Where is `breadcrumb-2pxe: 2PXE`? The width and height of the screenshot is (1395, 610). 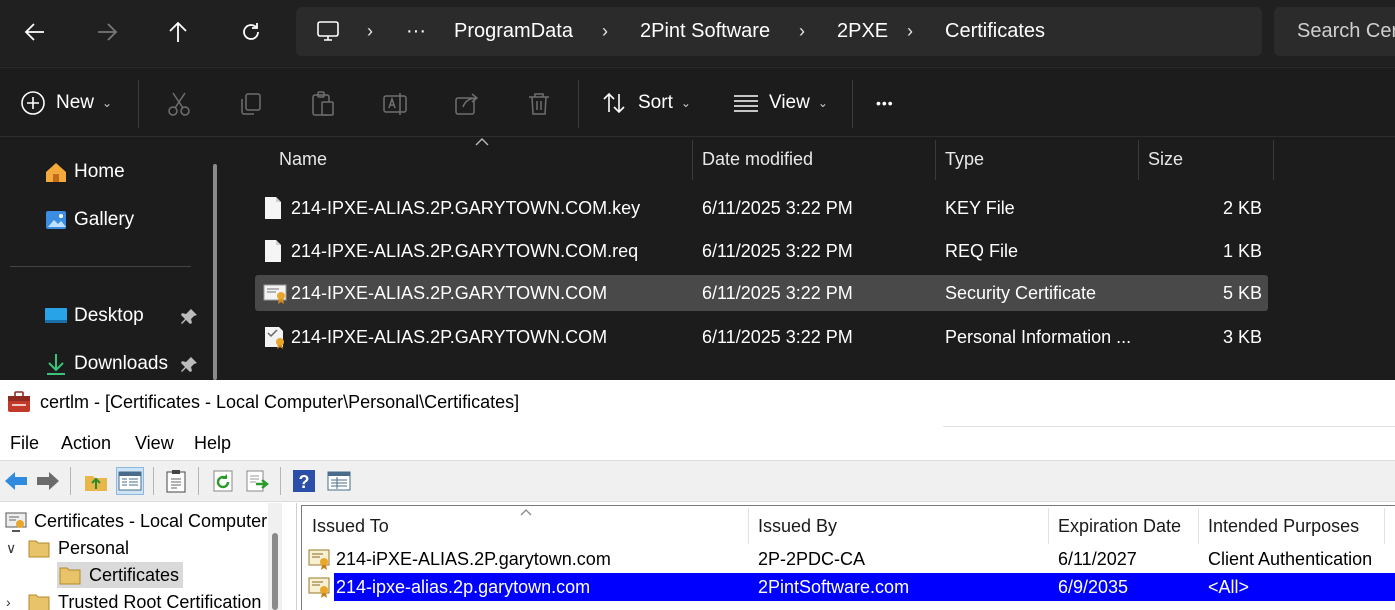
breadcrumb-2pxe: 2PXE is located at coordinates (862, 31).